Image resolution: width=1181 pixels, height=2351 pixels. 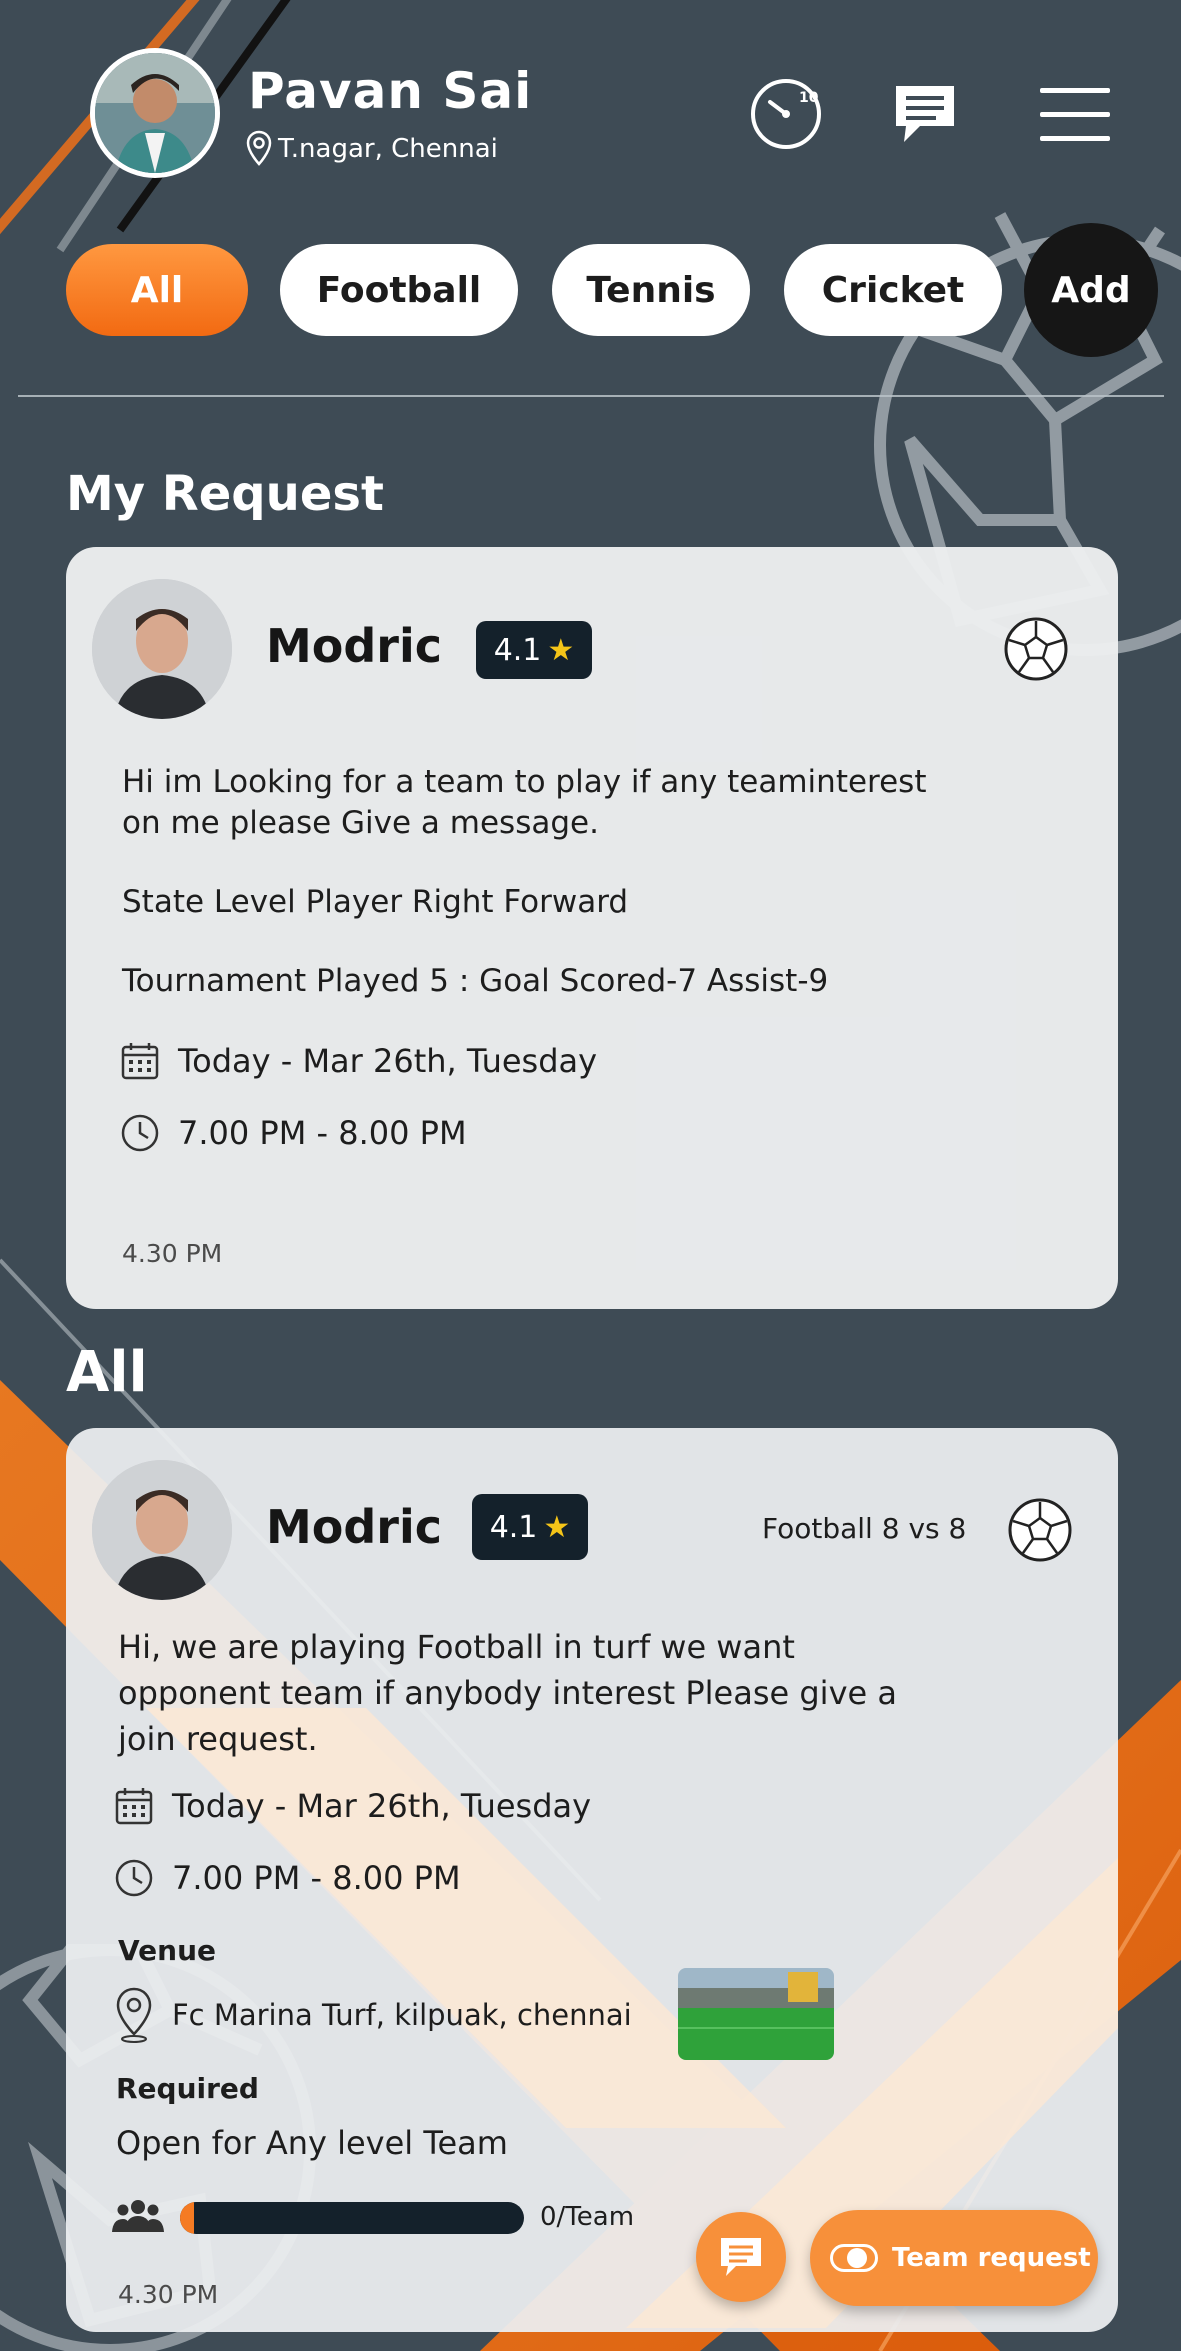 I want to click on filter-chip-tennis: Tennis, so click(x=651, y=290).